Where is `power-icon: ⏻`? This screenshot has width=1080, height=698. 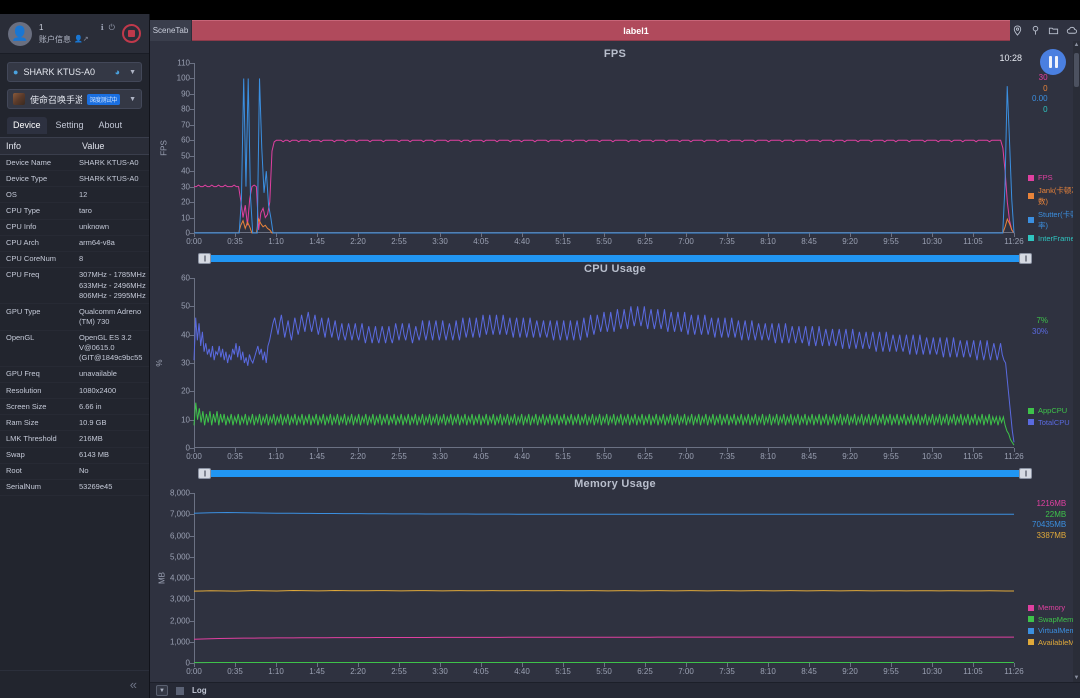
power-icon: ⏻ is located at coordinates (112, 28).